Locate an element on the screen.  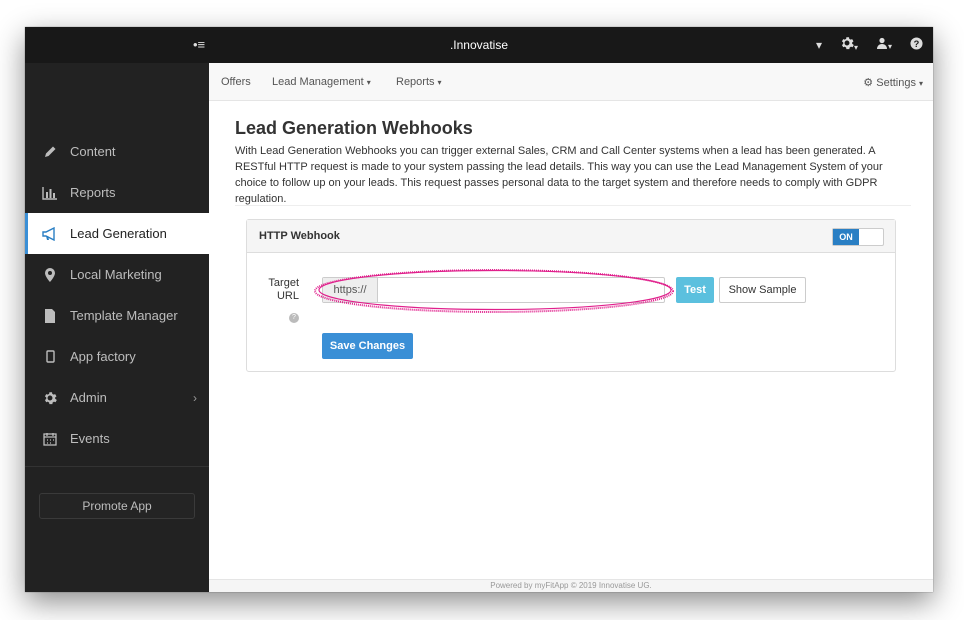
sidebar-item-app-factory: App factory is located at coordinates (117, 356).